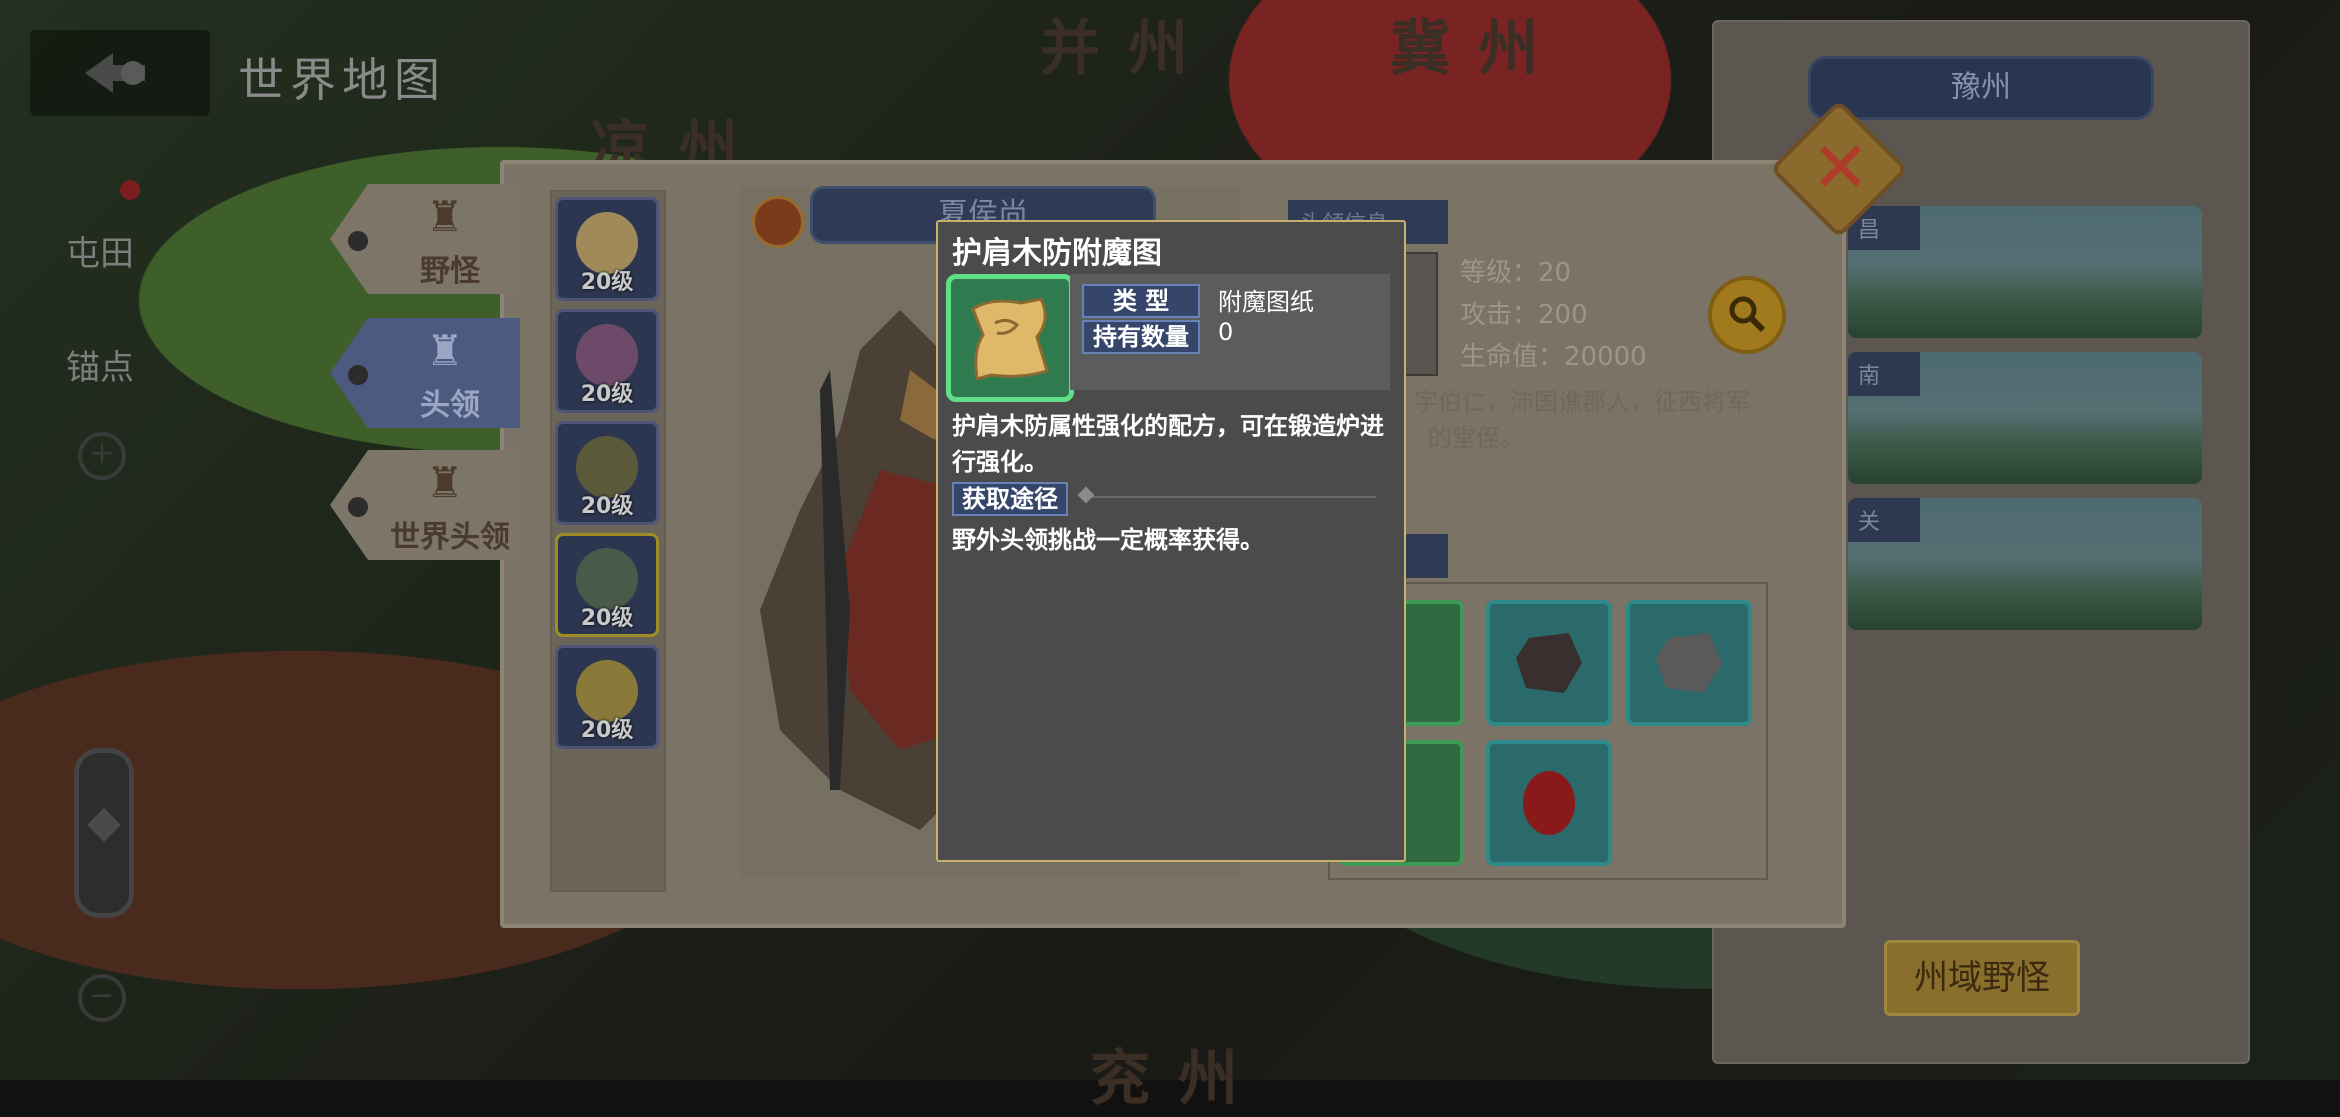  I want to click on count-value: 0, so click(1226, 332).